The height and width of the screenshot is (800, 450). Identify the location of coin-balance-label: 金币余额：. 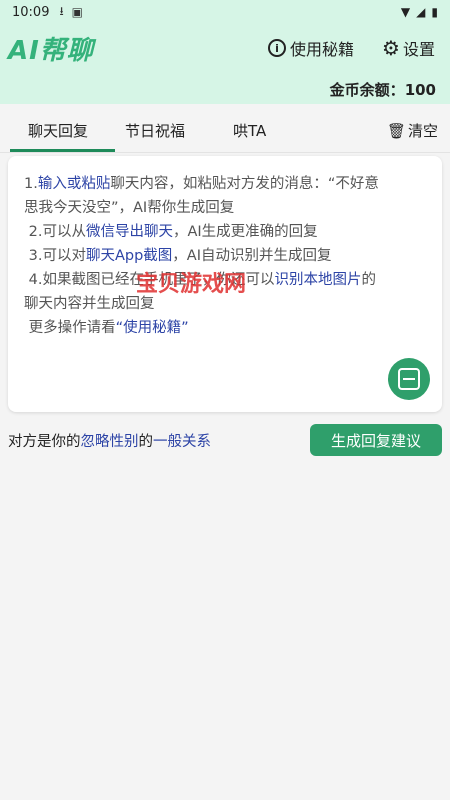
(367, 90).